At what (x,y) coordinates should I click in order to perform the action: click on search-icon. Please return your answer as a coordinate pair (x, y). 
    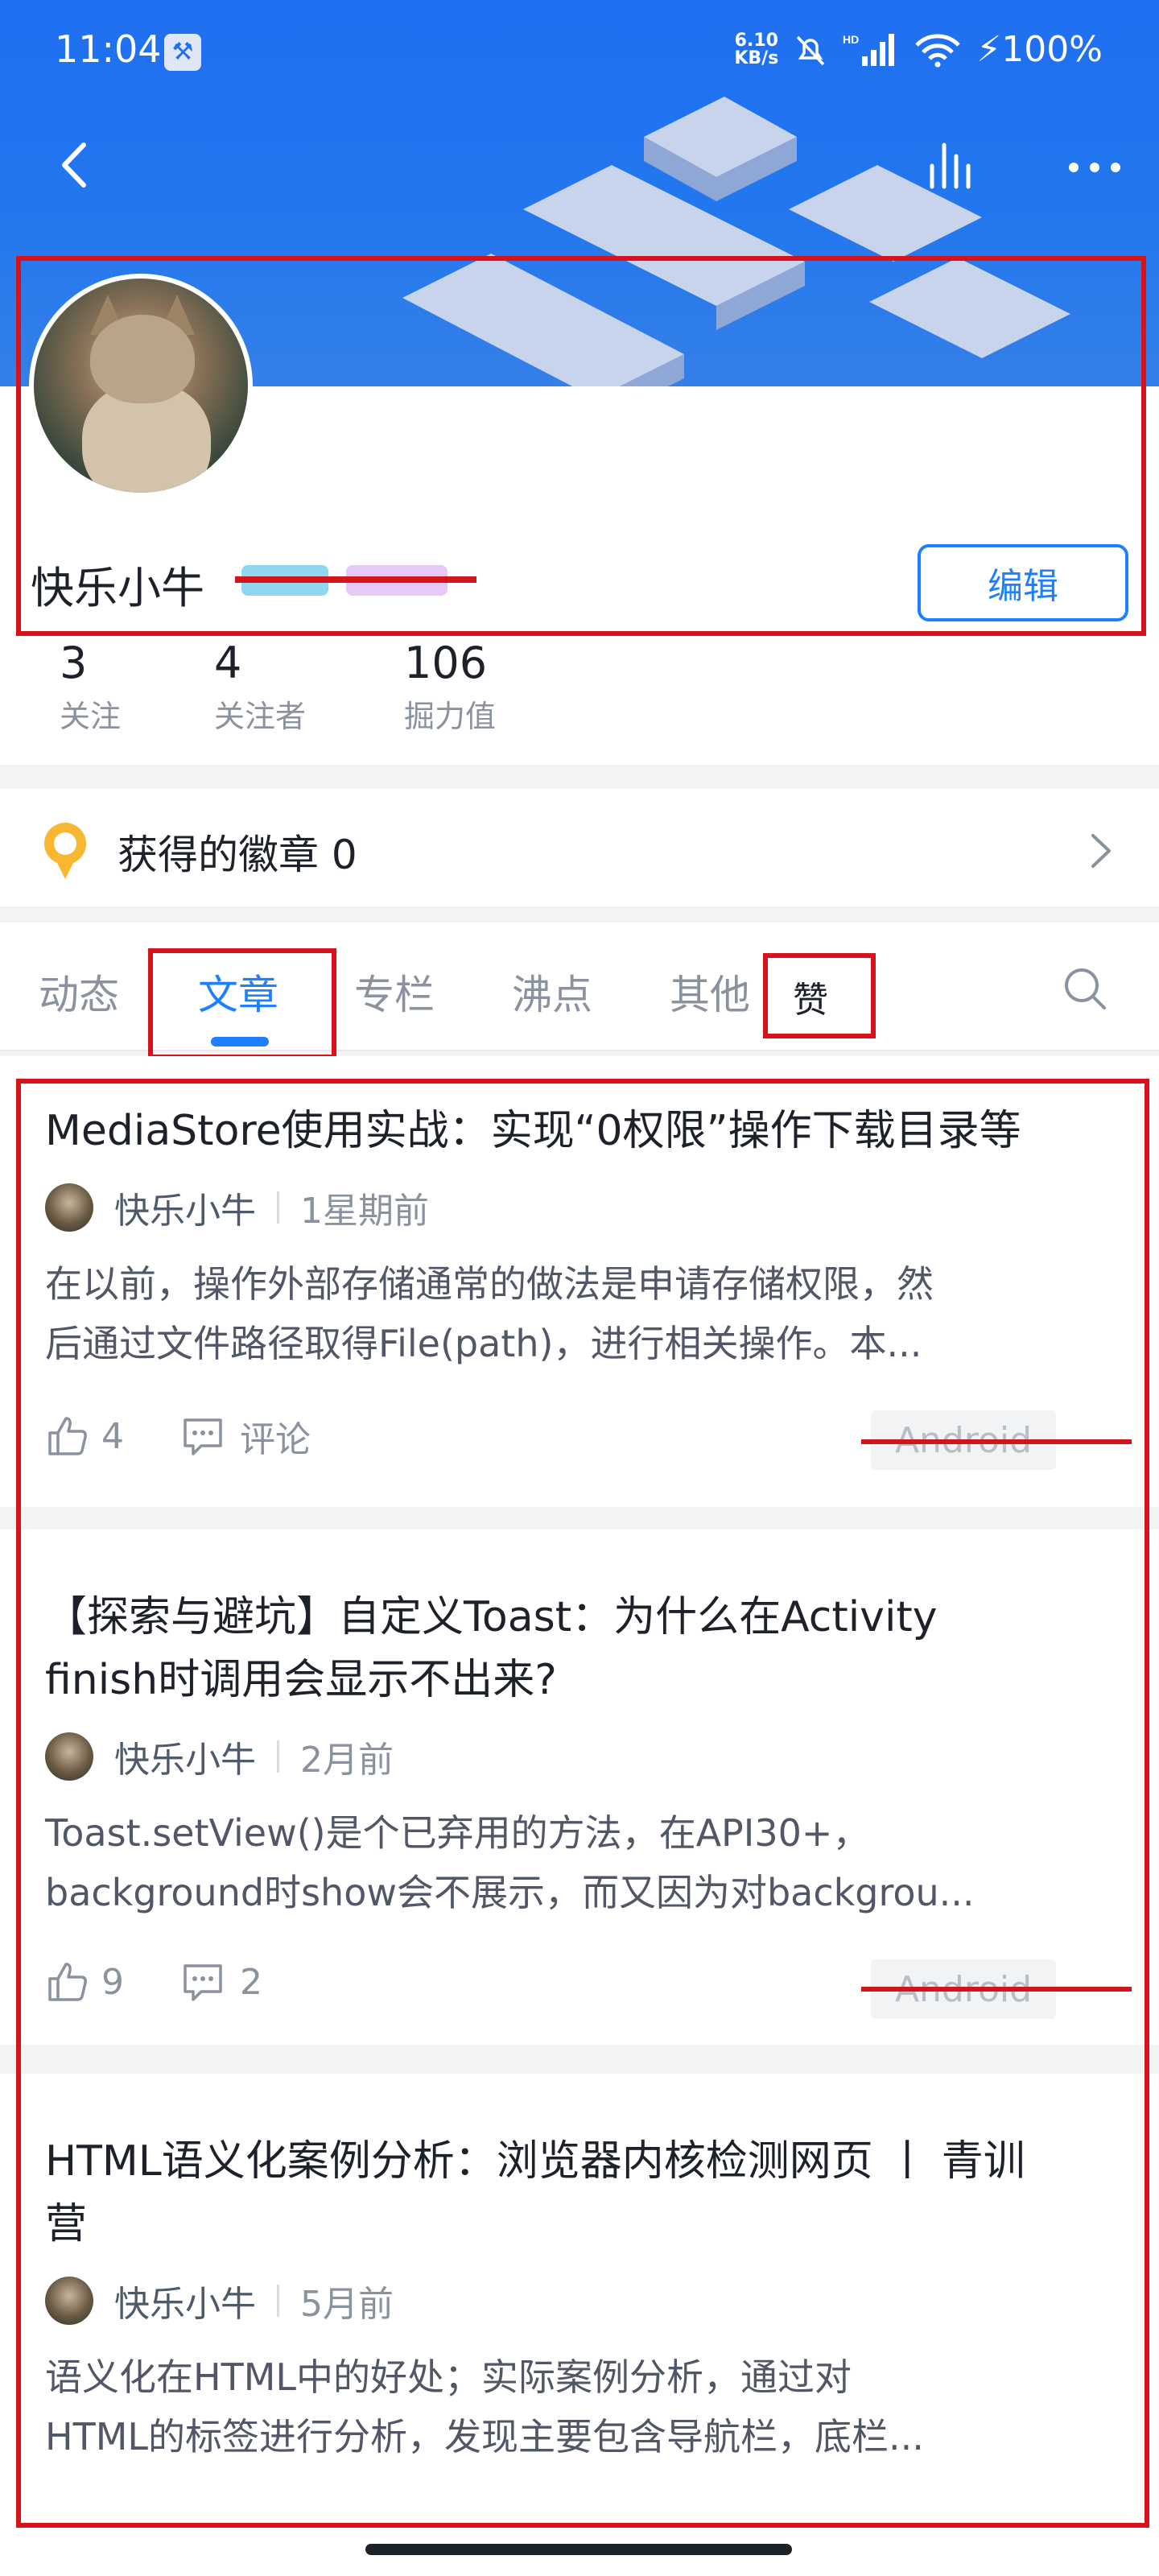
    Looking at the image, I should click on (1085, 988).